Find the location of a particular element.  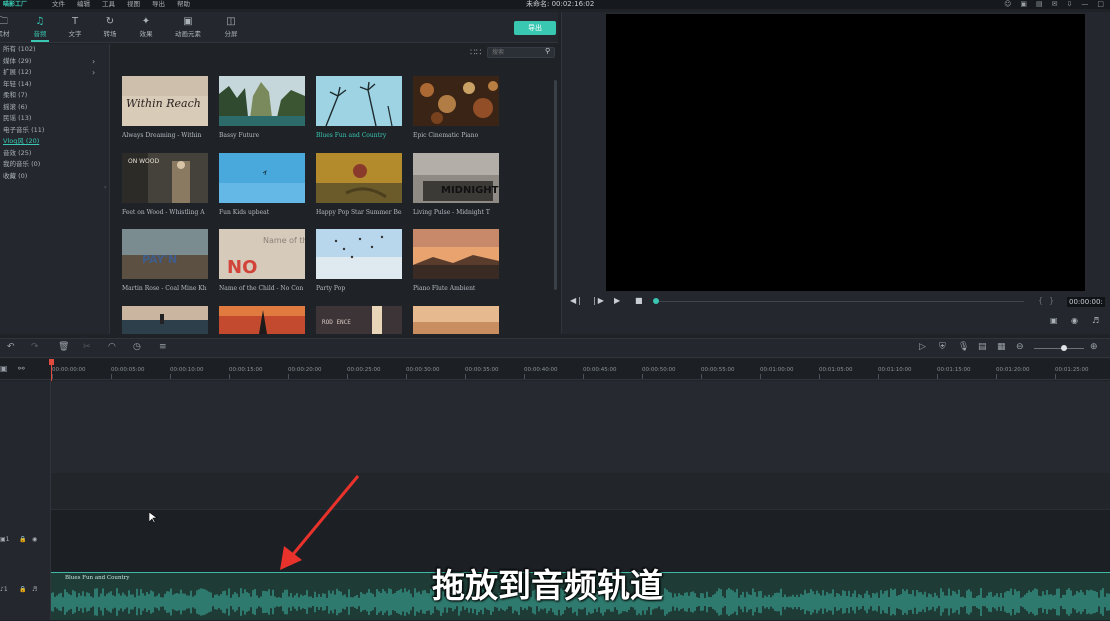

audio-item: Piano Flute Ambient is located at coordinates (456, 260).